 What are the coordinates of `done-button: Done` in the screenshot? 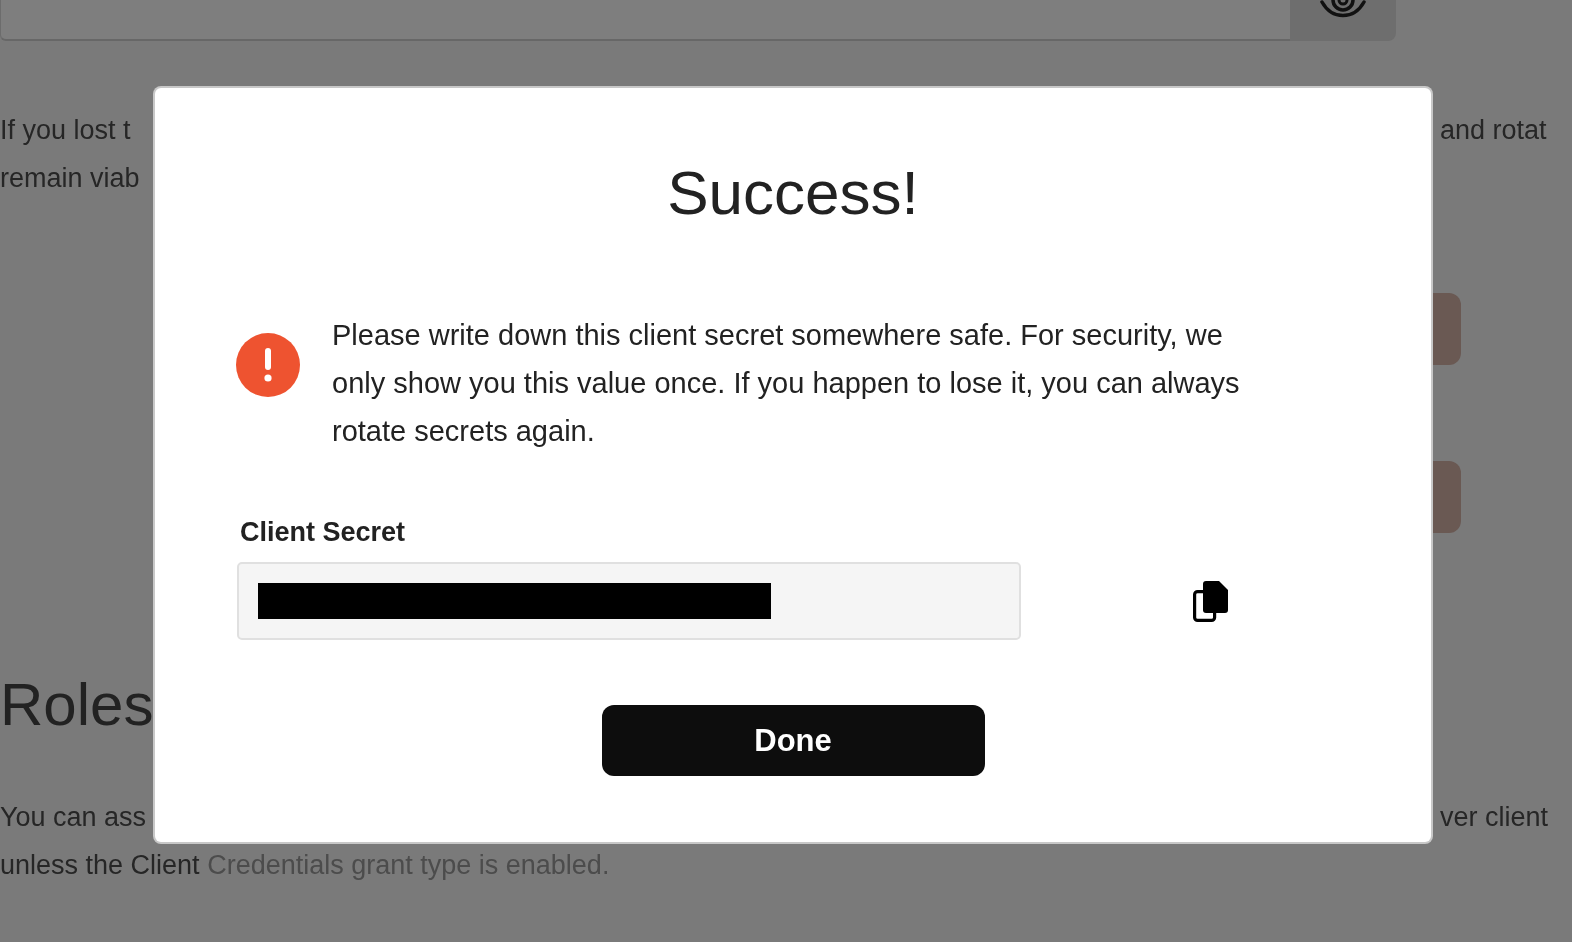 It's located at (793, 740).